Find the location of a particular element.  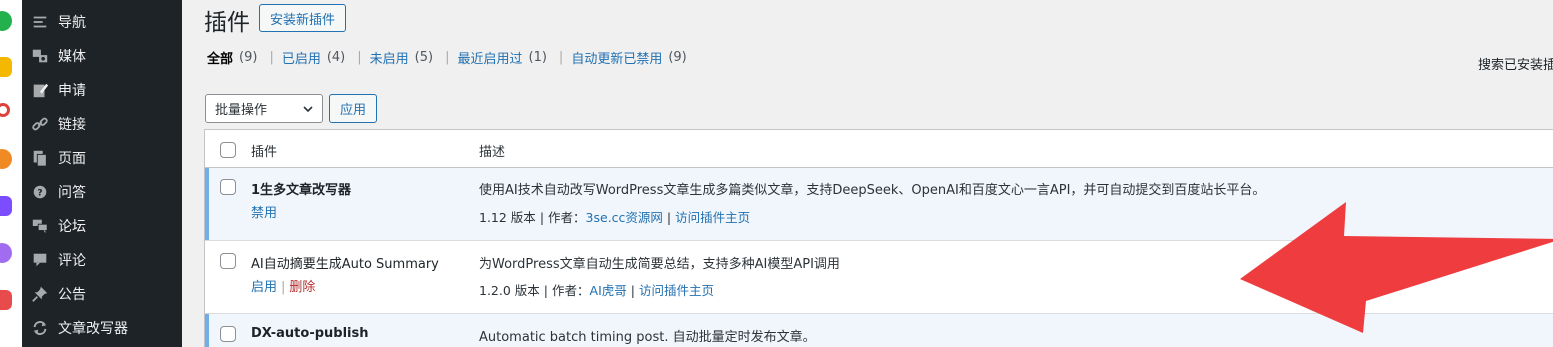

sidebar-item-label: 公告 is located at coordinates (72, 295).